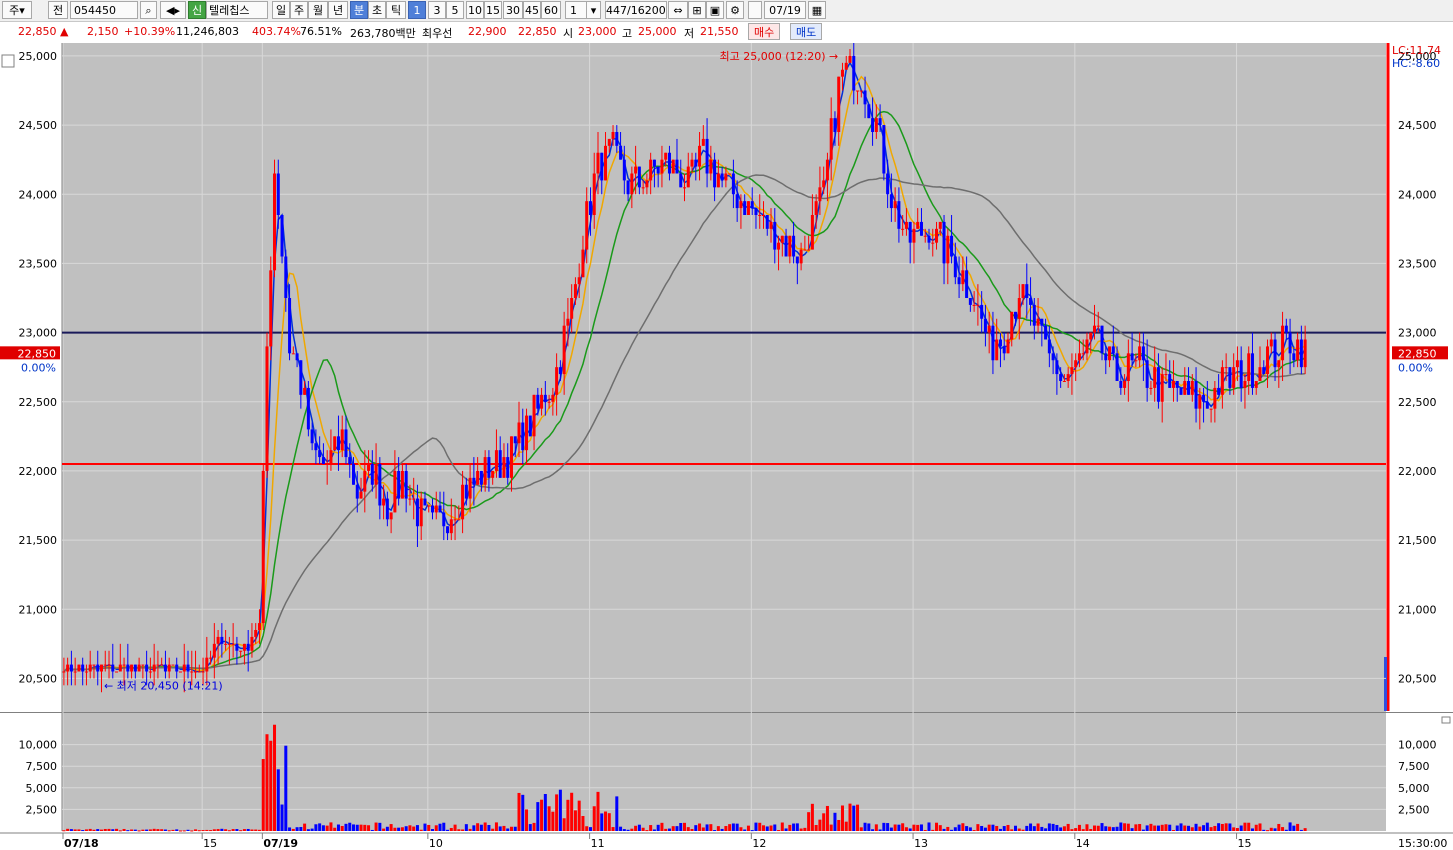  I want to click on interval-10: 10, so click(475, 10).